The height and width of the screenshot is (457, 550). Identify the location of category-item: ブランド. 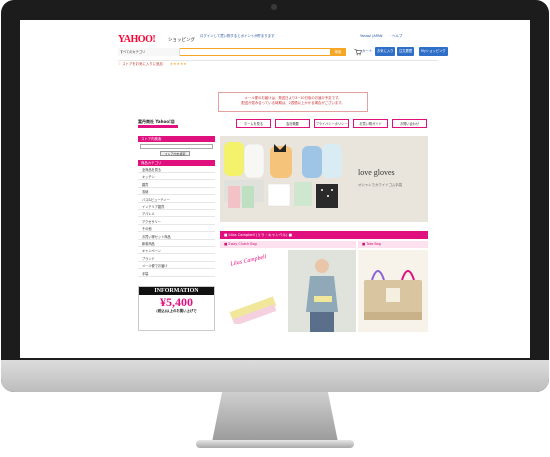
(176, 259).